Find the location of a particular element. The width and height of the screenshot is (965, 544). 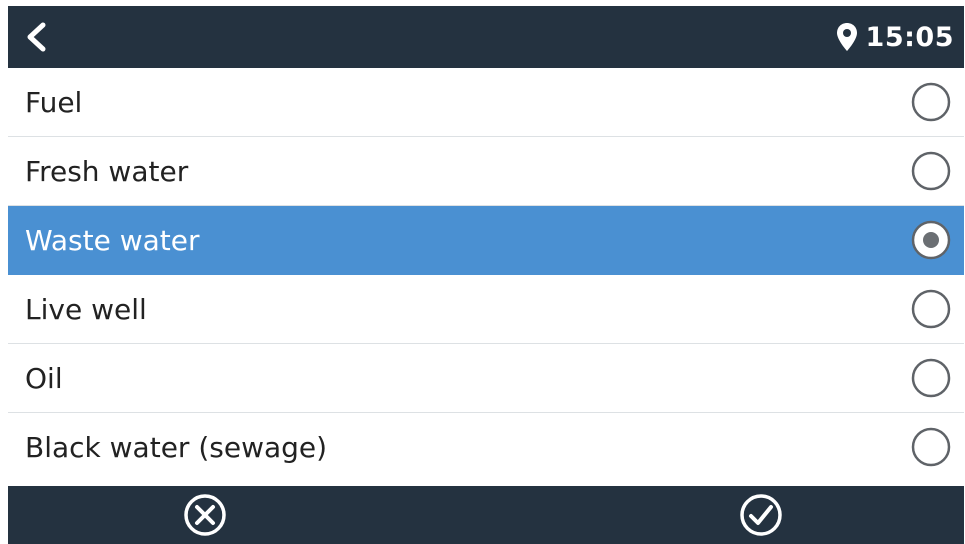

tank-type-option: Live well is located at coordinates (486, 309).